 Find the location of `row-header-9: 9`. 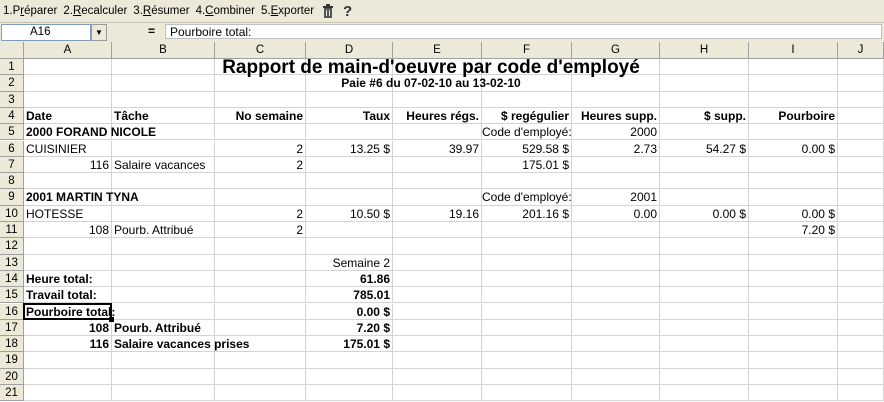

row-header-9: 9 is located at coordinates (12, 197).